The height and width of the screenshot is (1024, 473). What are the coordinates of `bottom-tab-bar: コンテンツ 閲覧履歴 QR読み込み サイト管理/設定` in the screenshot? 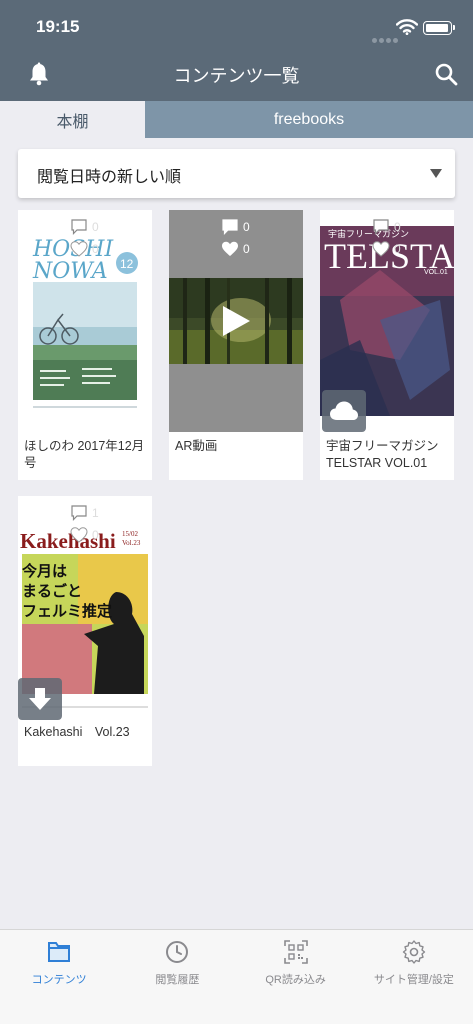 It's located at (236, 976).